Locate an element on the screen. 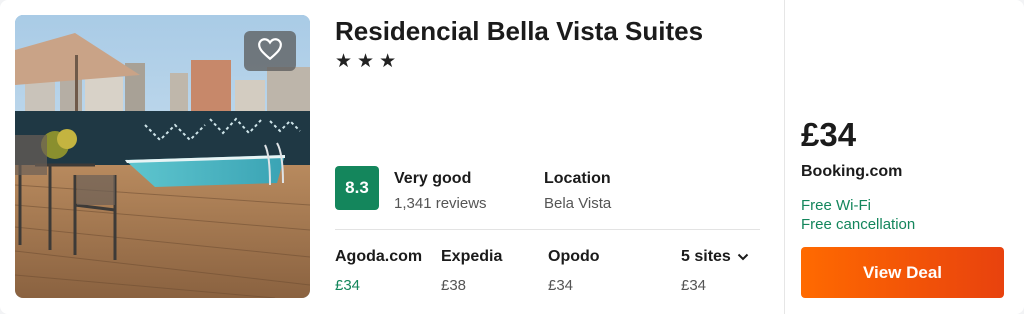 This screenshot has width=1024, height=314. more-sites-dropdown: 5 sites £34 is located at coordinates (715, 271).